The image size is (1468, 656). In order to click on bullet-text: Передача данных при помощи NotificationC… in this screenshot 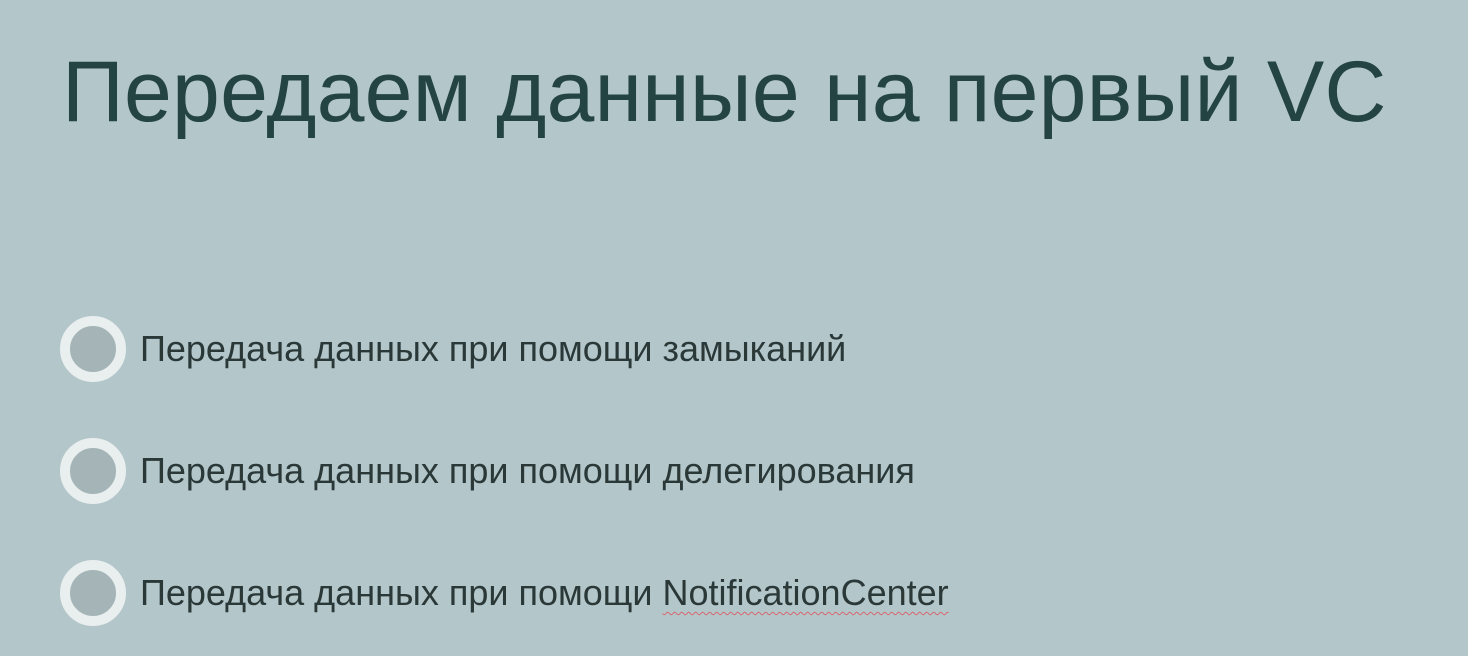, I will do `click(544, 593)`.